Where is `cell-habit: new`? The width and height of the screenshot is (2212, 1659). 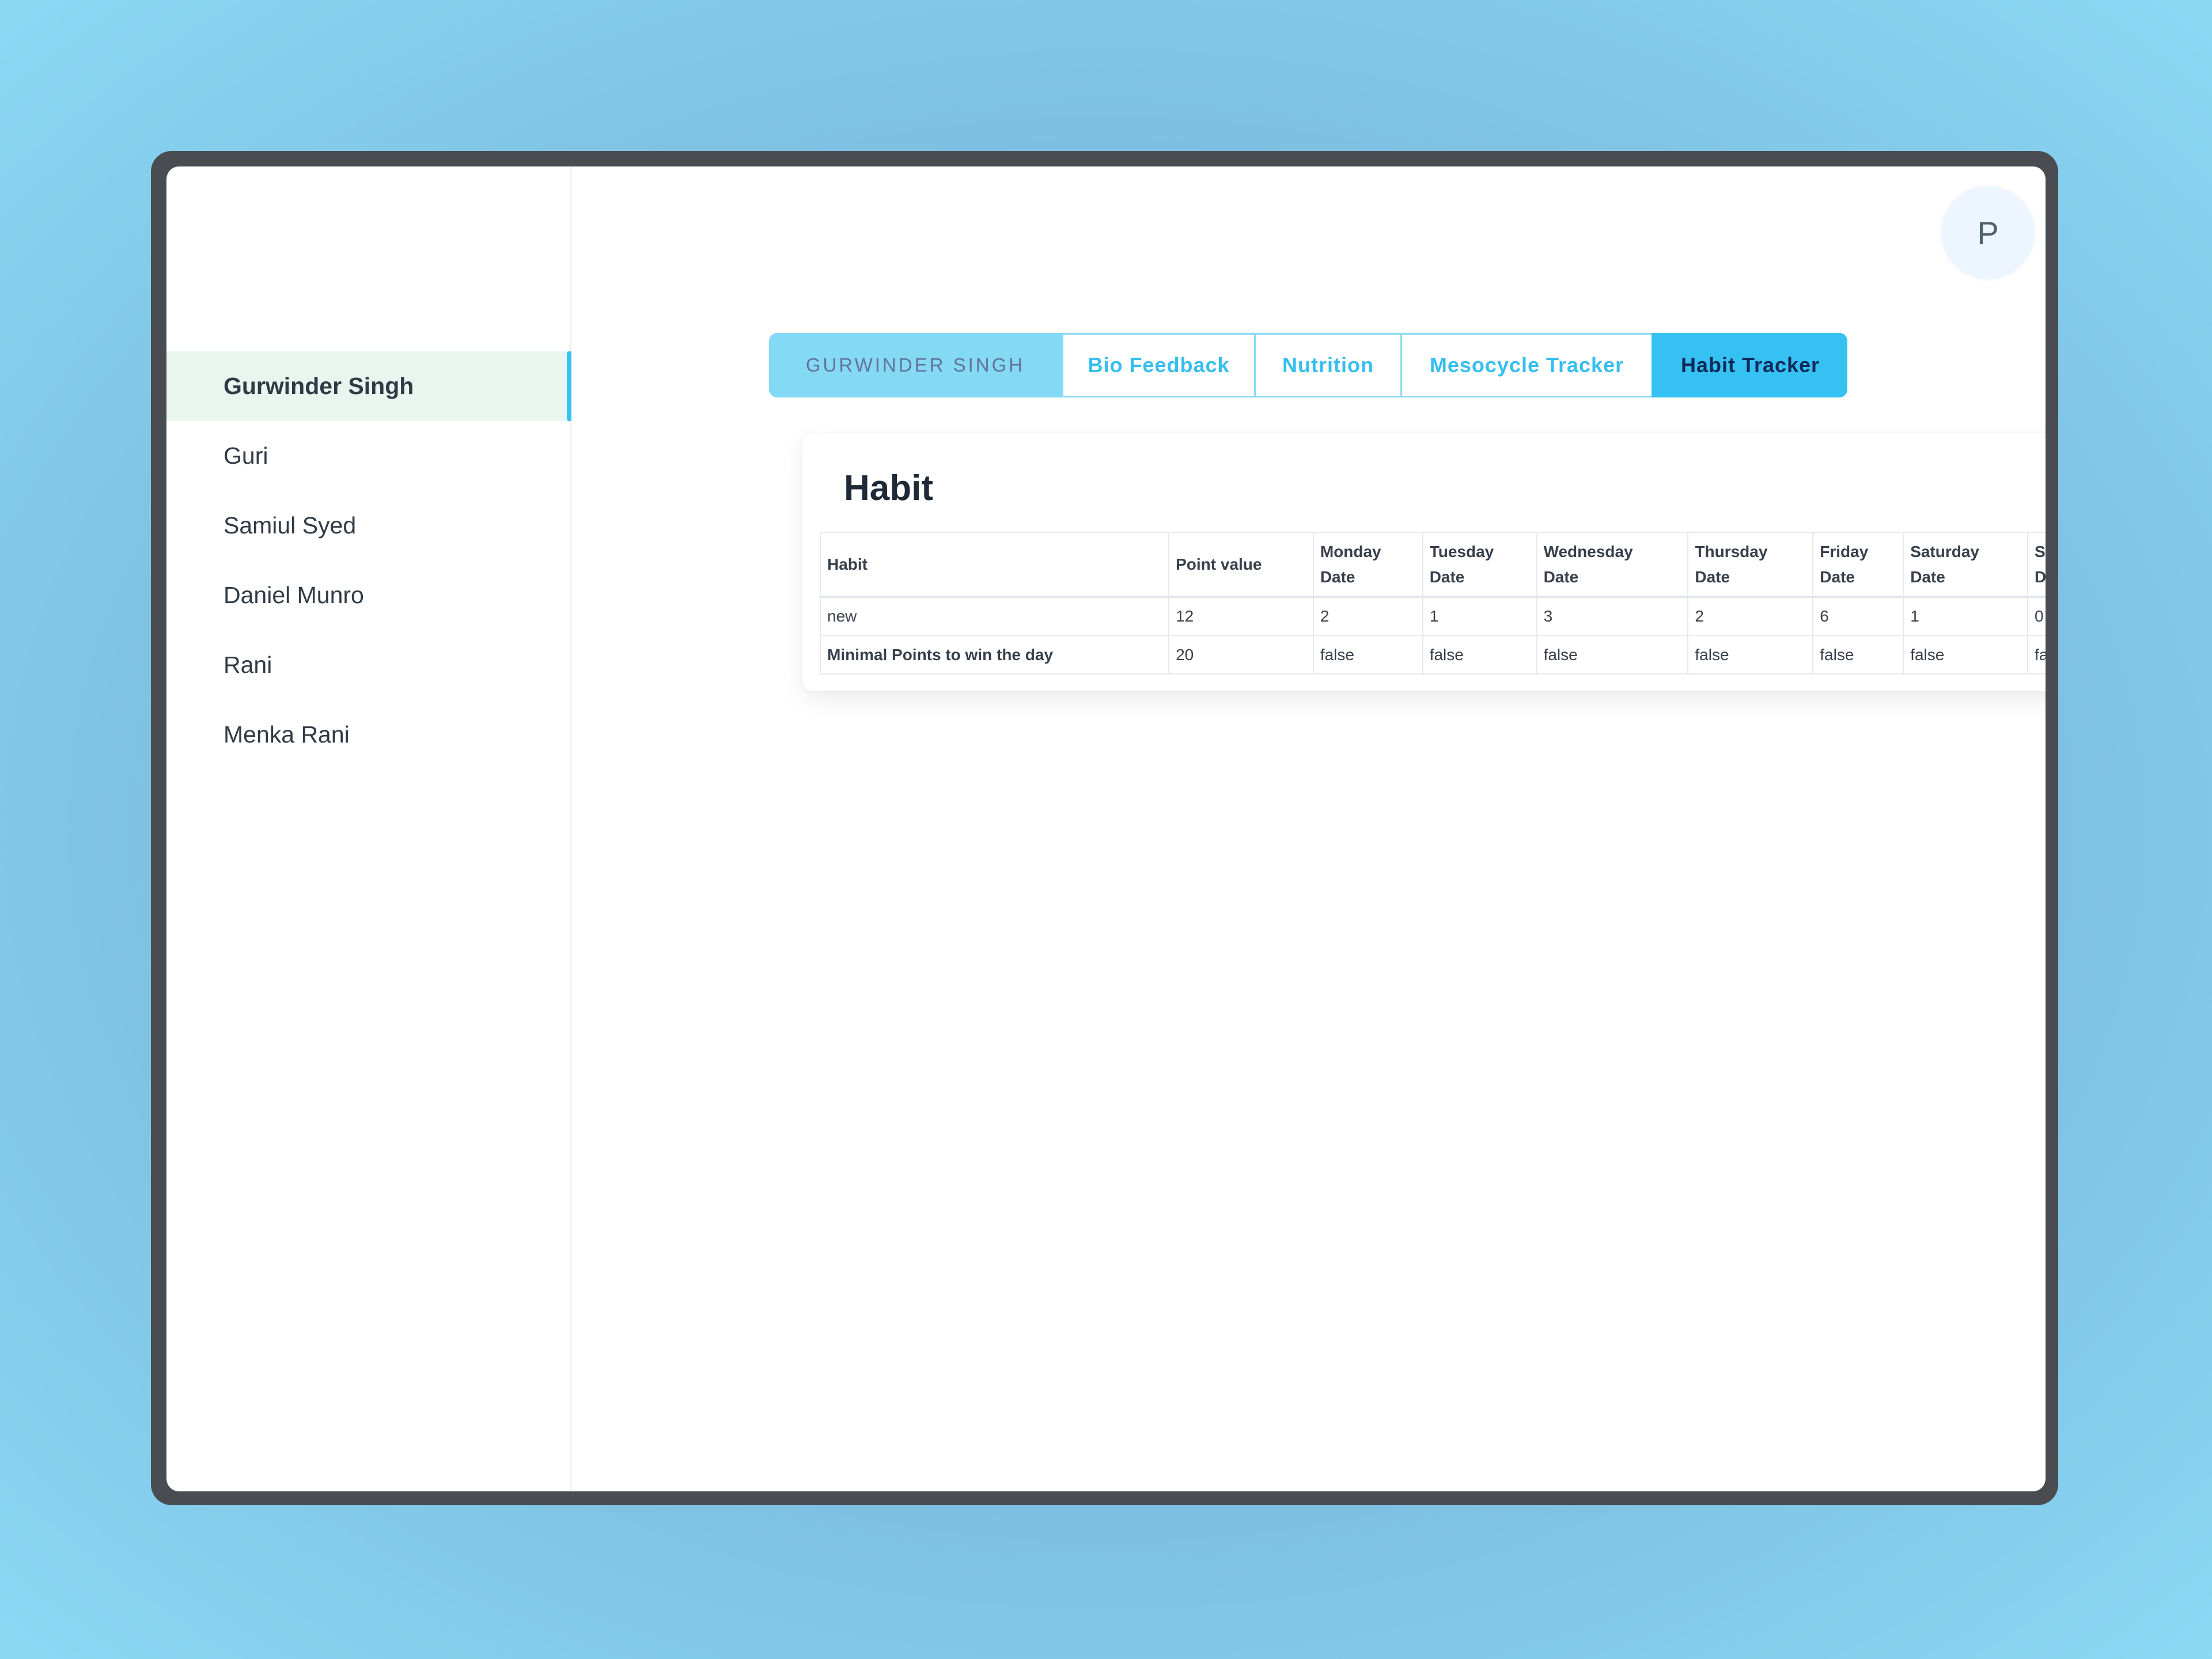
cell-habit: new is located at coordinates (994, 616).